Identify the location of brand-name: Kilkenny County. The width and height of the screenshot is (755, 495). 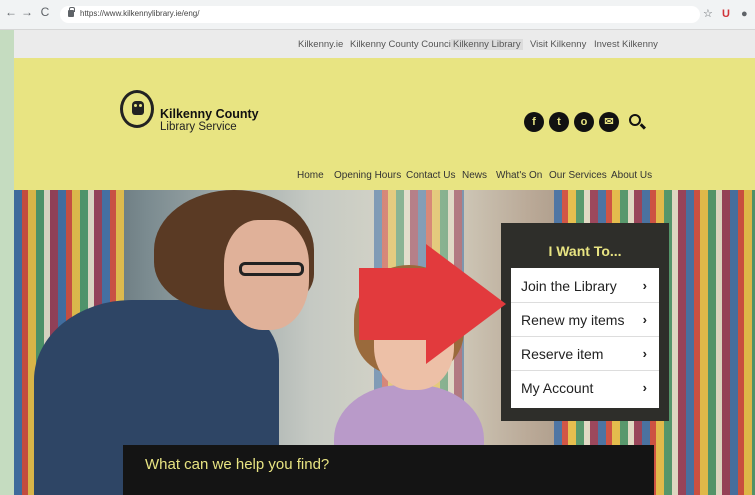
(209, 114).